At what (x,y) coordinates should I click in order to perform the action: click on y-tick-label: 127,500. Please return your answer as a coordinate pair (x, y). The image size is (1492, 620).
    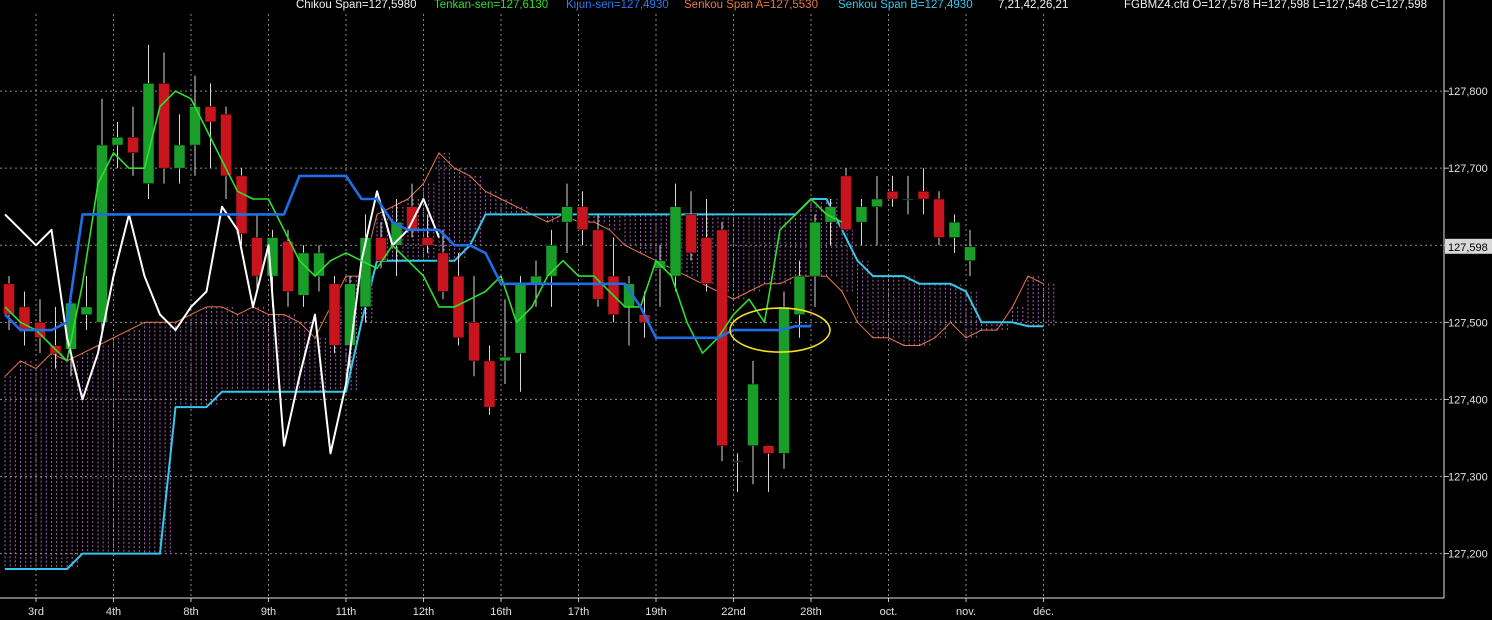
    Looking at the image, I should click on (1468, 323).